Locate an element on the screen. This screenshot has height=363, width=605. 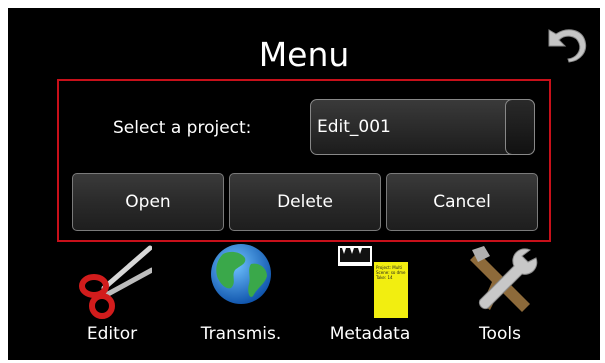
app-label-metadata: Metadata is located at coordinates (370, 334).